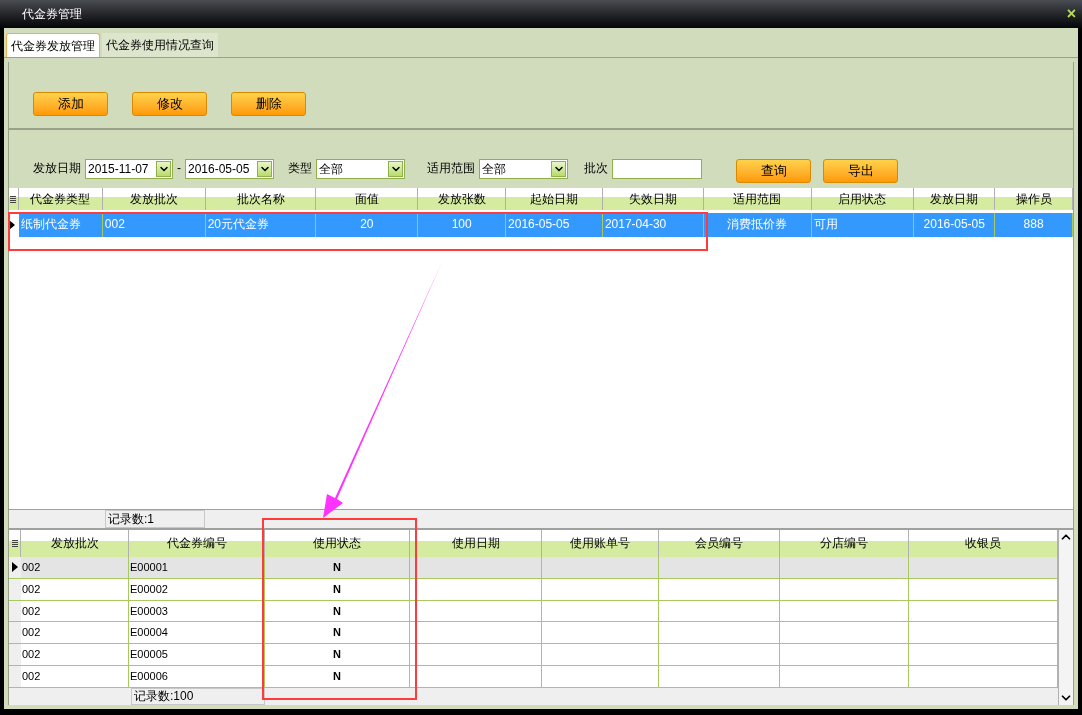  What do you see at coordinates (533, 677) in the screenshot?
I see `table-row: 002 E00006 N` at bounding box center [533, 677].